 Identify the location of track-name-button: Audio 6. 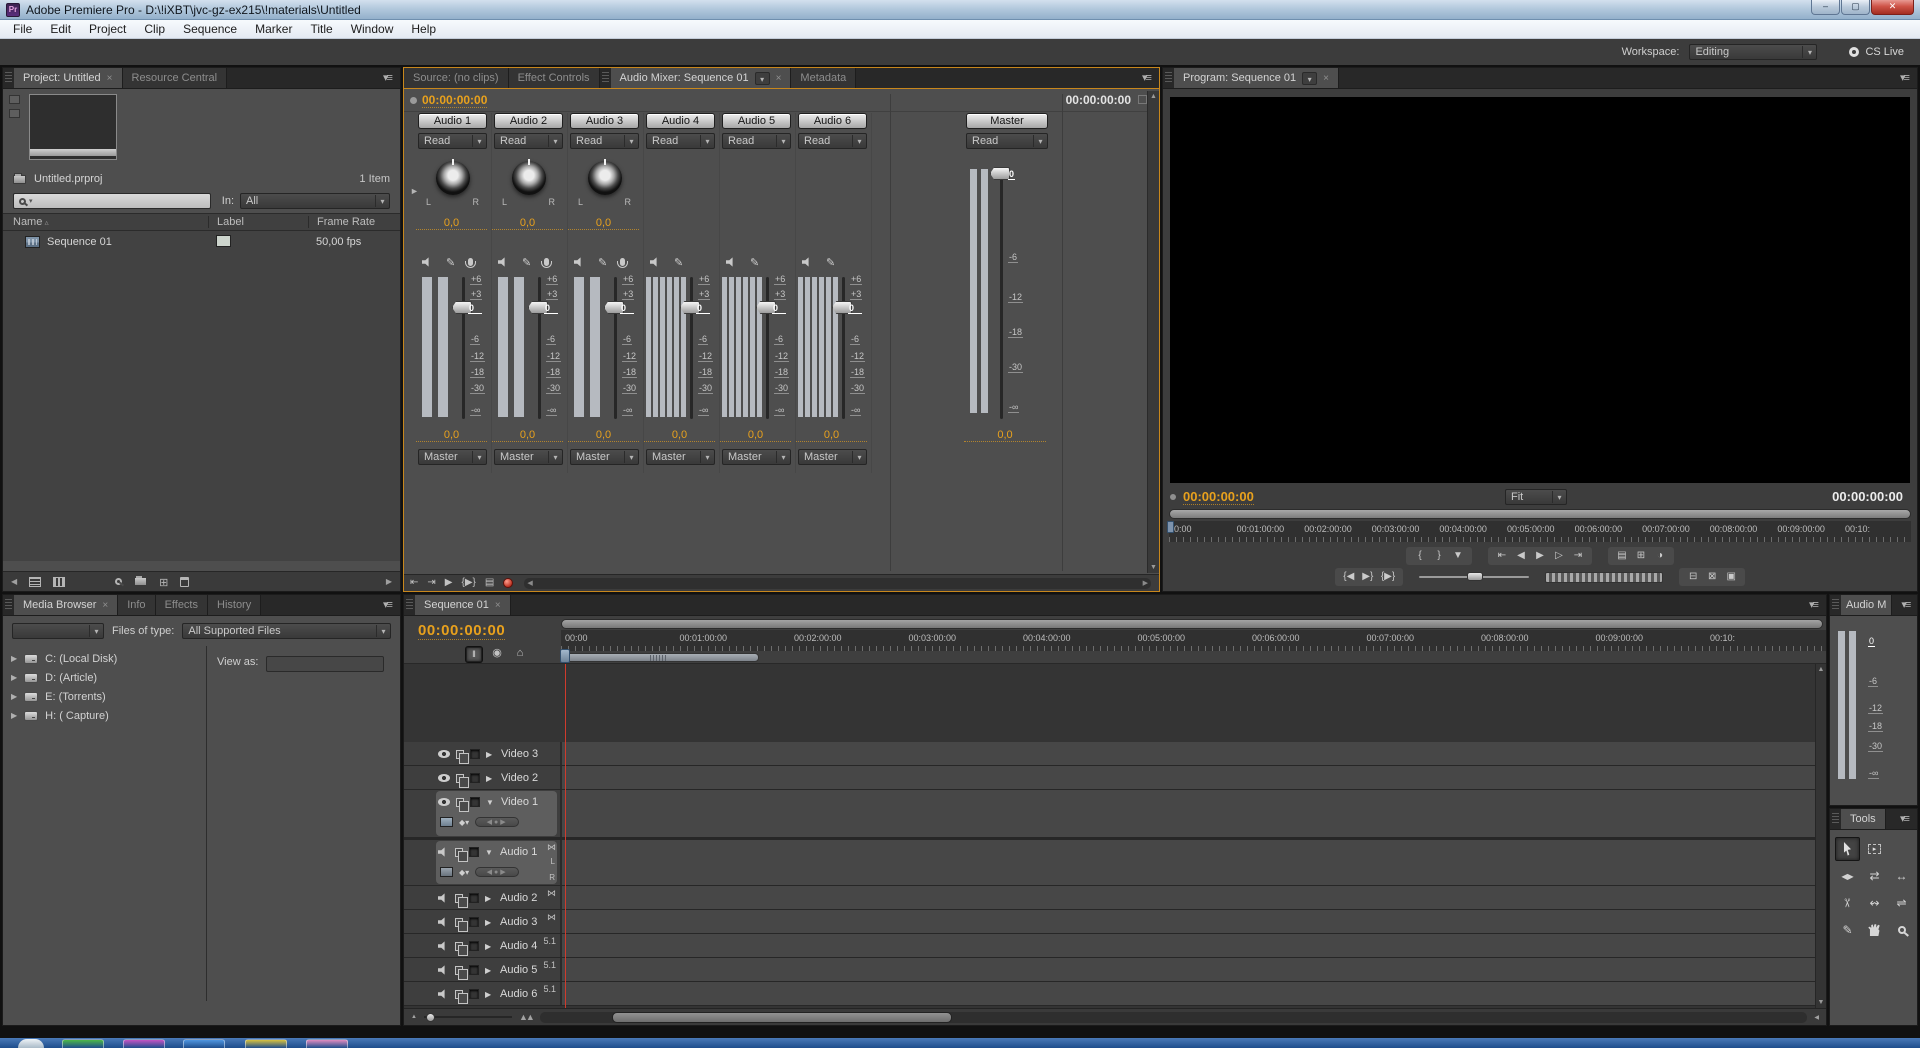
(832, 121).